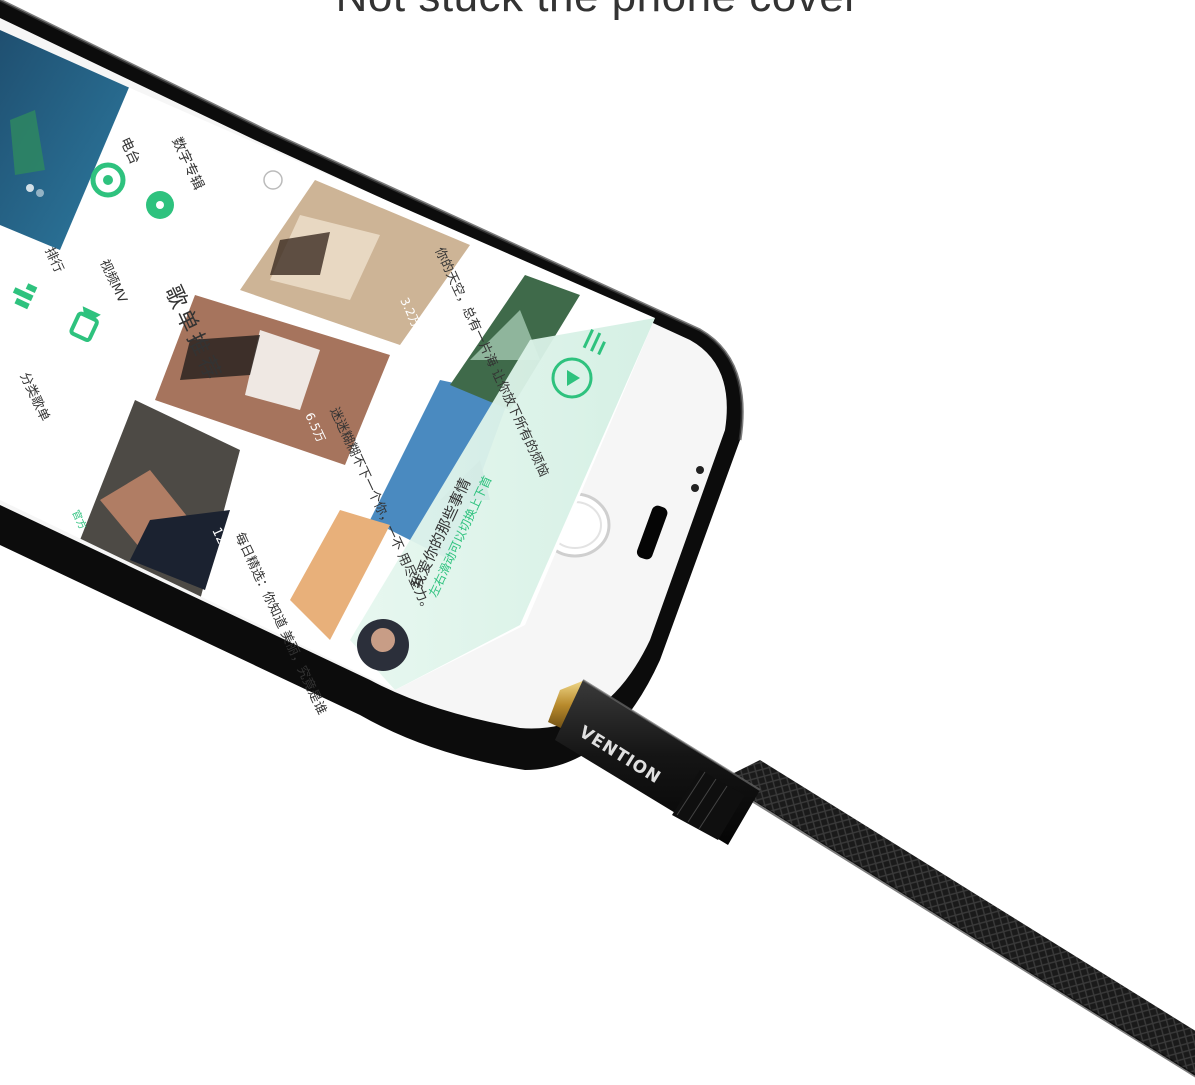  I want to click on braided-cable, so click(957, 919).